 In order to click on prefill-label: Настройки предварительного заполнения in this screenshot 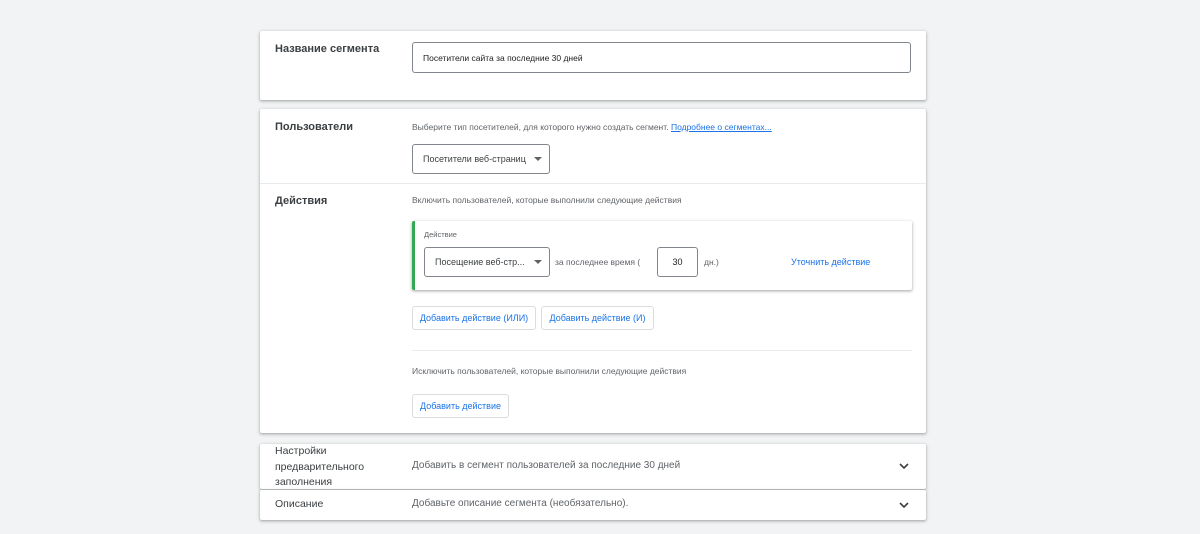, I will do `click(320, 466)`.